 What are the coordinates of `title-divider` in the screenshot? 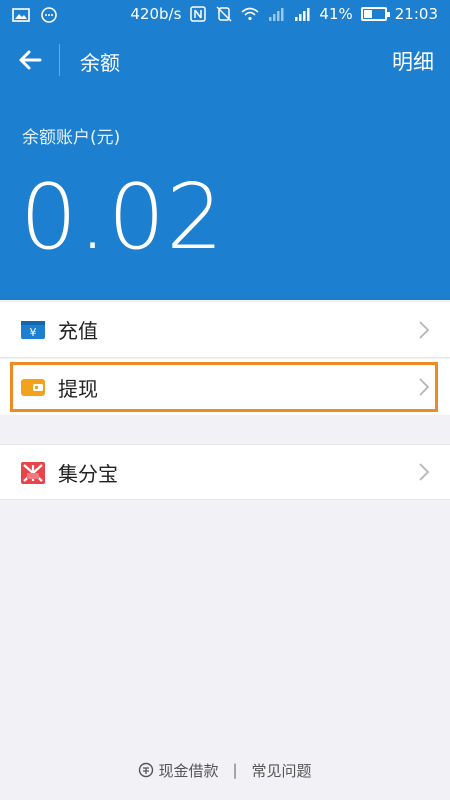 It's located at (59, 60).